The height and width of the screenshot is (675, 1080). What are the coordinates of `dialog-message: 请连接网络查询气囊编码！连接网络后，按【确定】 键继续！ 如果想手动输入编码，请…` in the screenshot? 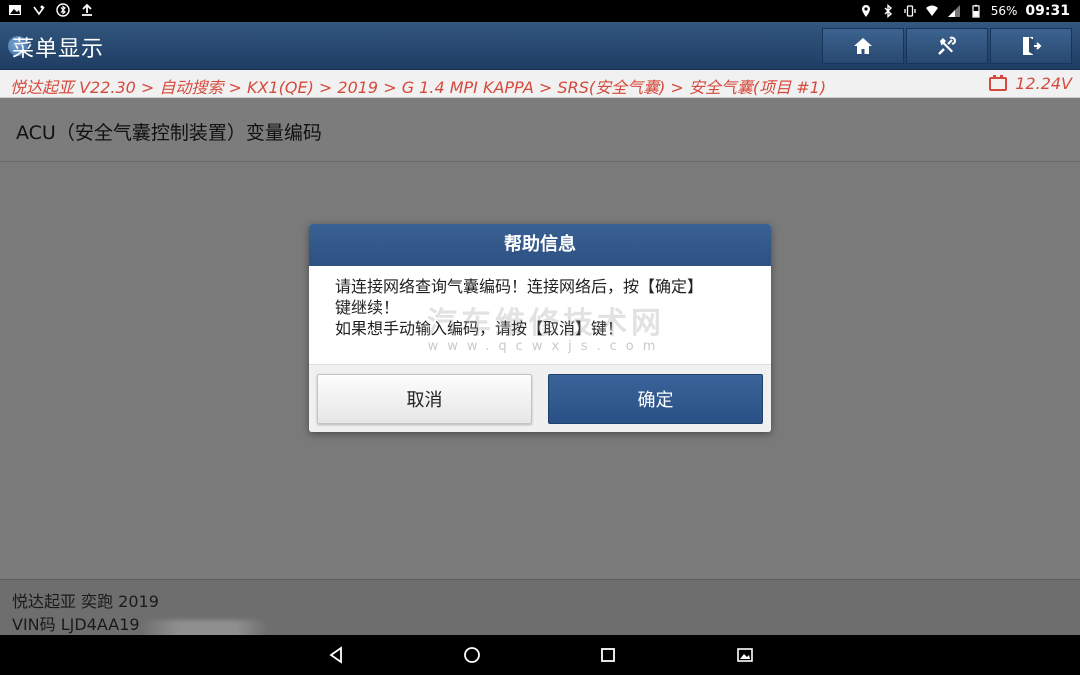 It's located at (519, 307).